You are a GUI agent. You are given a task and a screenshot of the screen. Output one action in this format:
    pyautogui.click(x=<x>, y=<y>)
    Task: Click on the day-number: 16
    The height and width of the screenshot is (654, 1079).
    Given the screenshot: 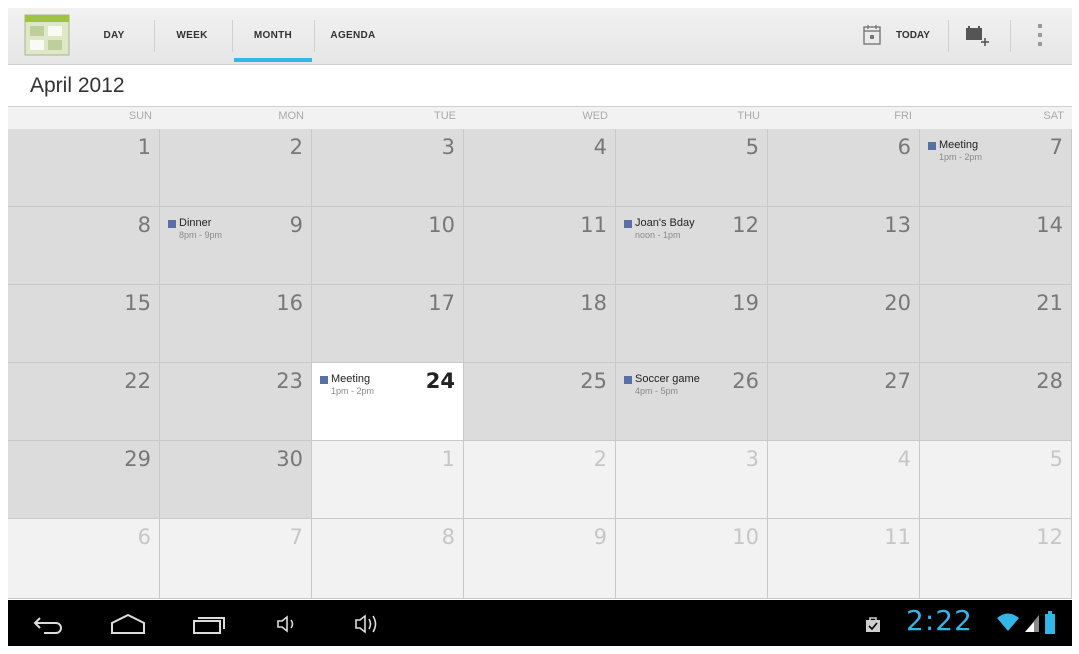 What is the action you would take?
    pyautogui.click(x=289, y=303)
    